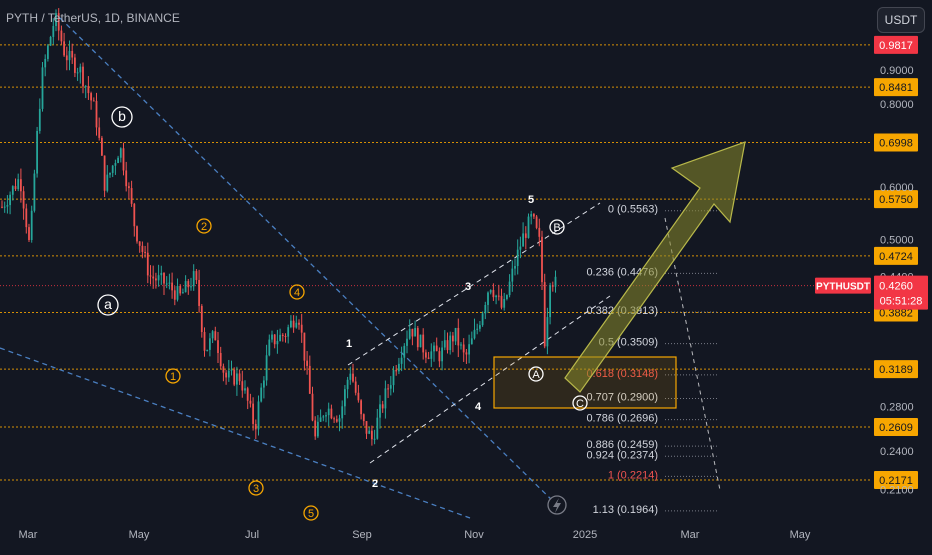  What do you see at coordinates (897, 240) in the screenshot?
I see `axis-tick-label: 0.5000` at bounding box center [897, 240].